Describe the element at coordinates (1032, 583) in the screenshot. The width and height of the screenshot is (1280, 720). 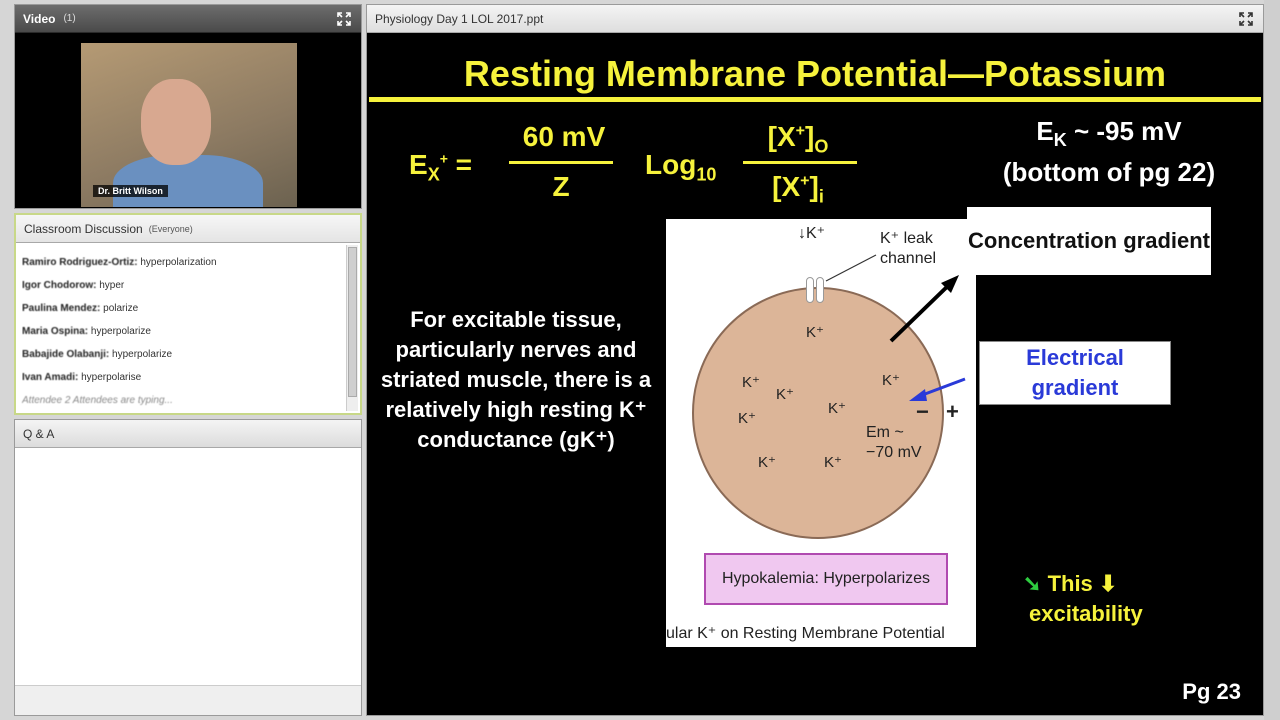
I see `green-down-arrow-icon: ➘` at that location.